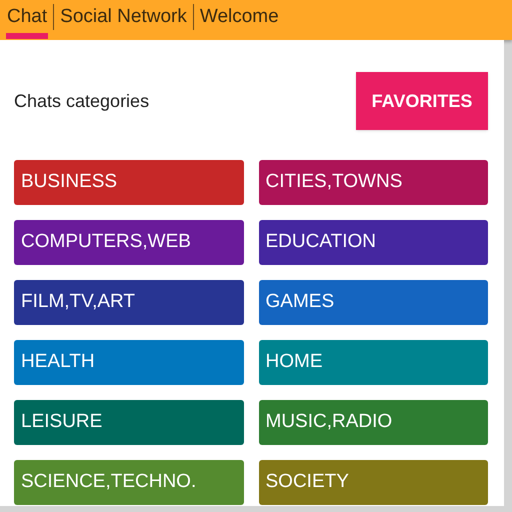  Describe the element at coordinates (373, 242) in the screenshot. I see `category-button: EDUCATION` at that location.